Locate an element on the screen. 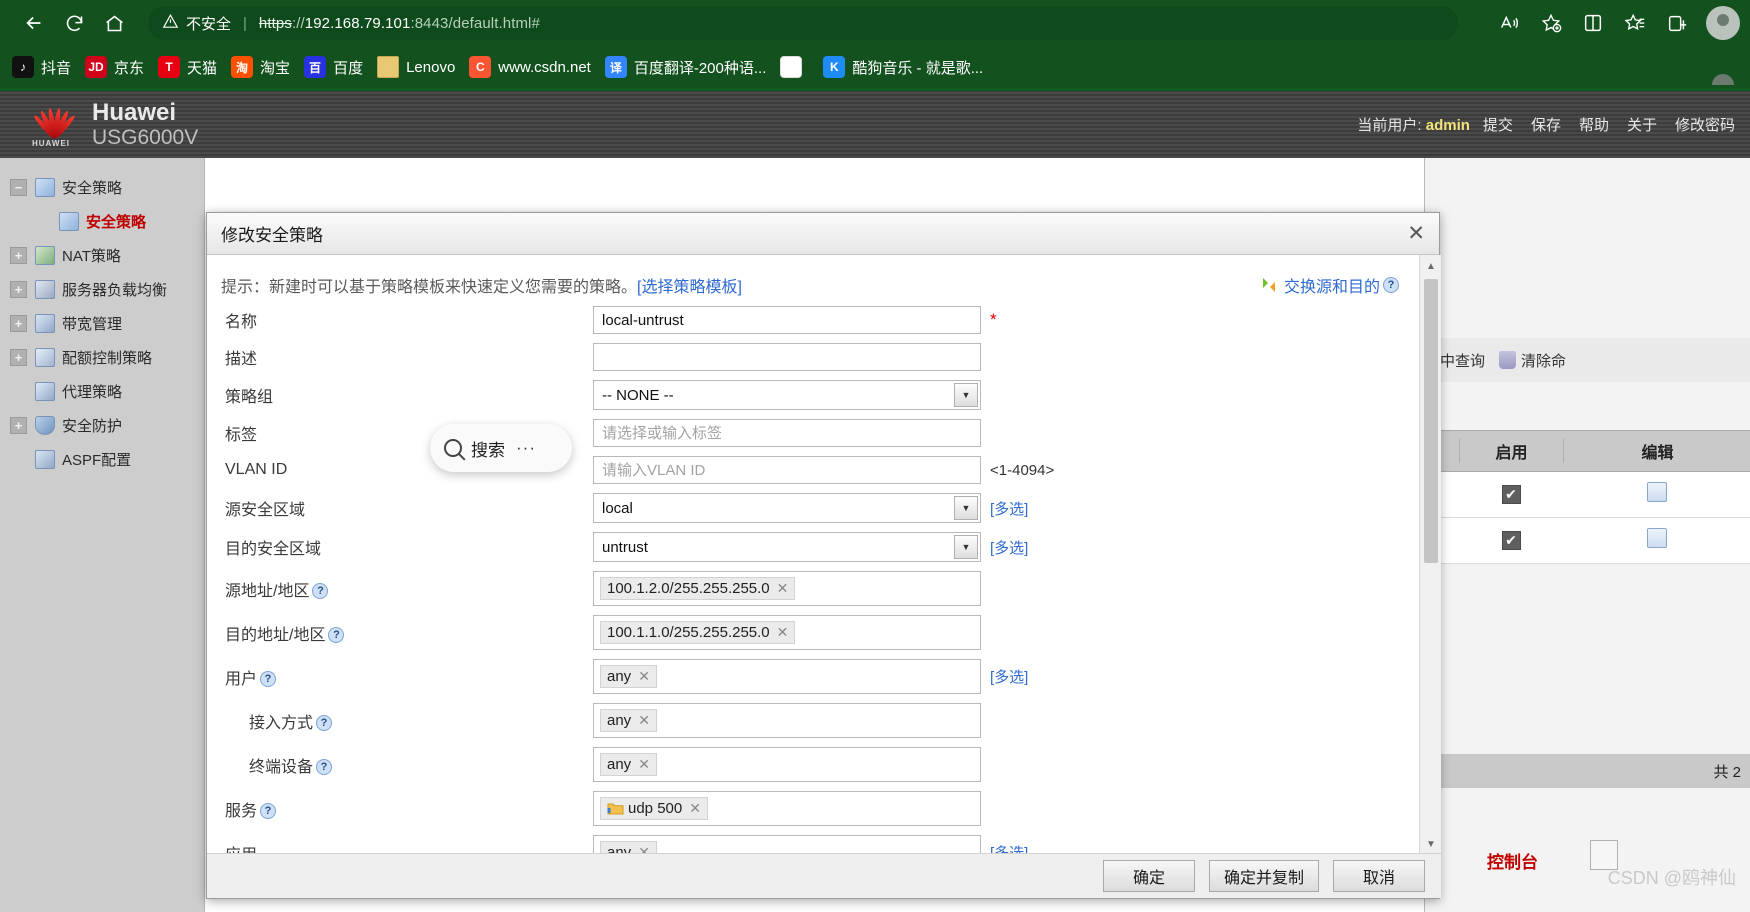  vlan-id-input is located at coordinates (787, 470).